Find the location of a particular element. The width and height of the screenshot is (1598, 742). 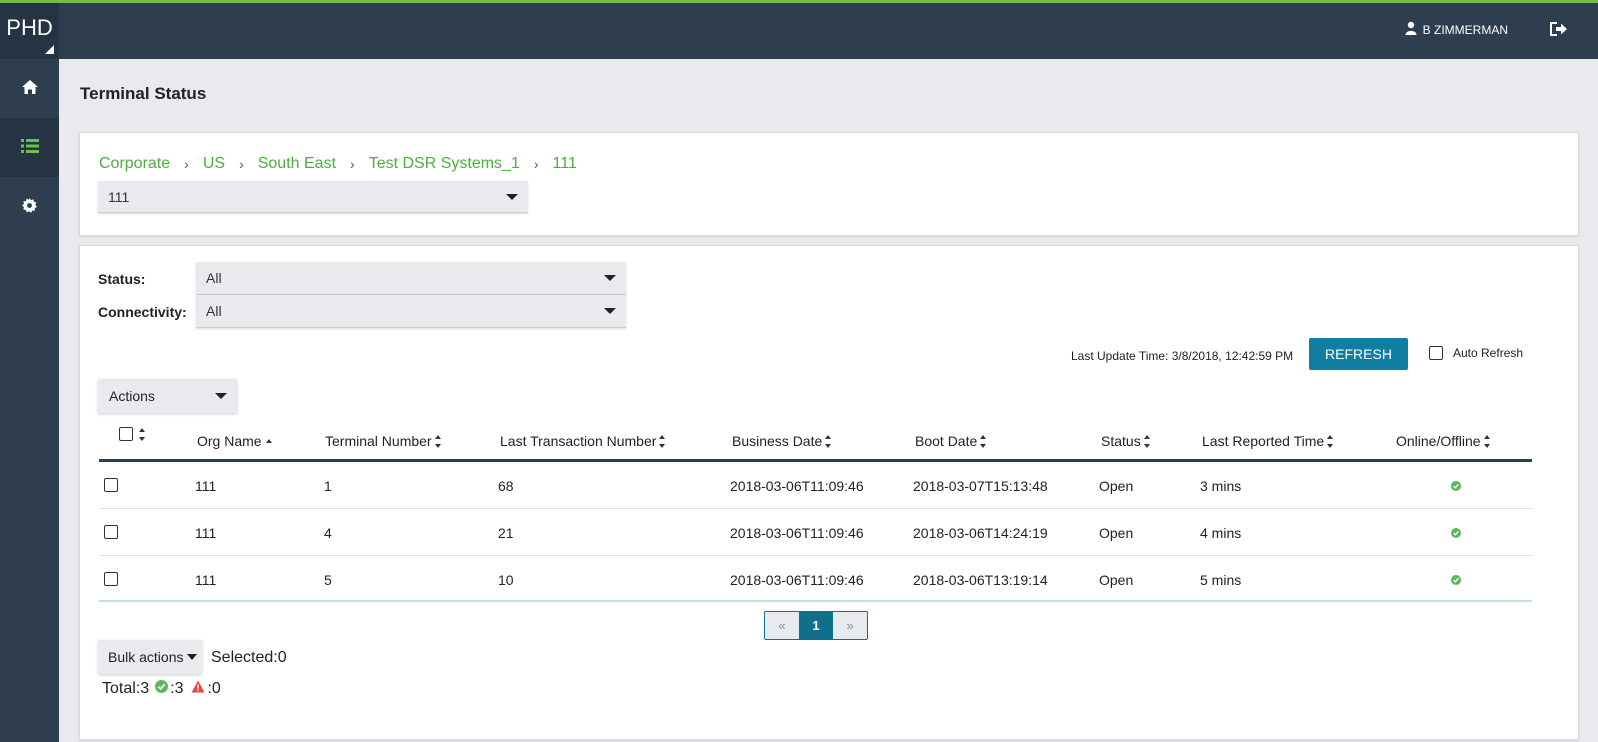

column-label: Online/Offline is located at coordinates (1438, 441).